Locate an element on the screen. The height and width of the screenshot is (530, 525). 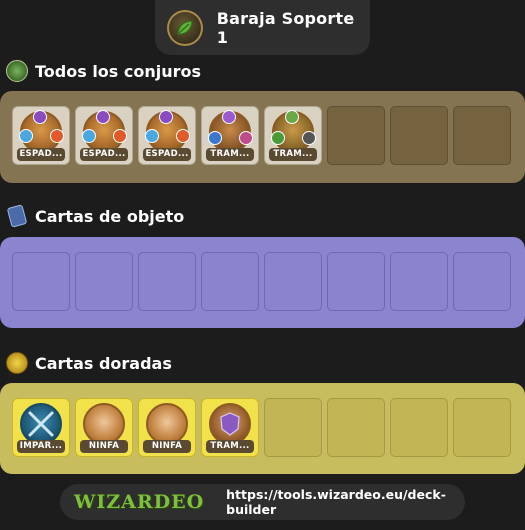
deck-header: Baraja Soporte 1 is located at coordinates (262, 27).